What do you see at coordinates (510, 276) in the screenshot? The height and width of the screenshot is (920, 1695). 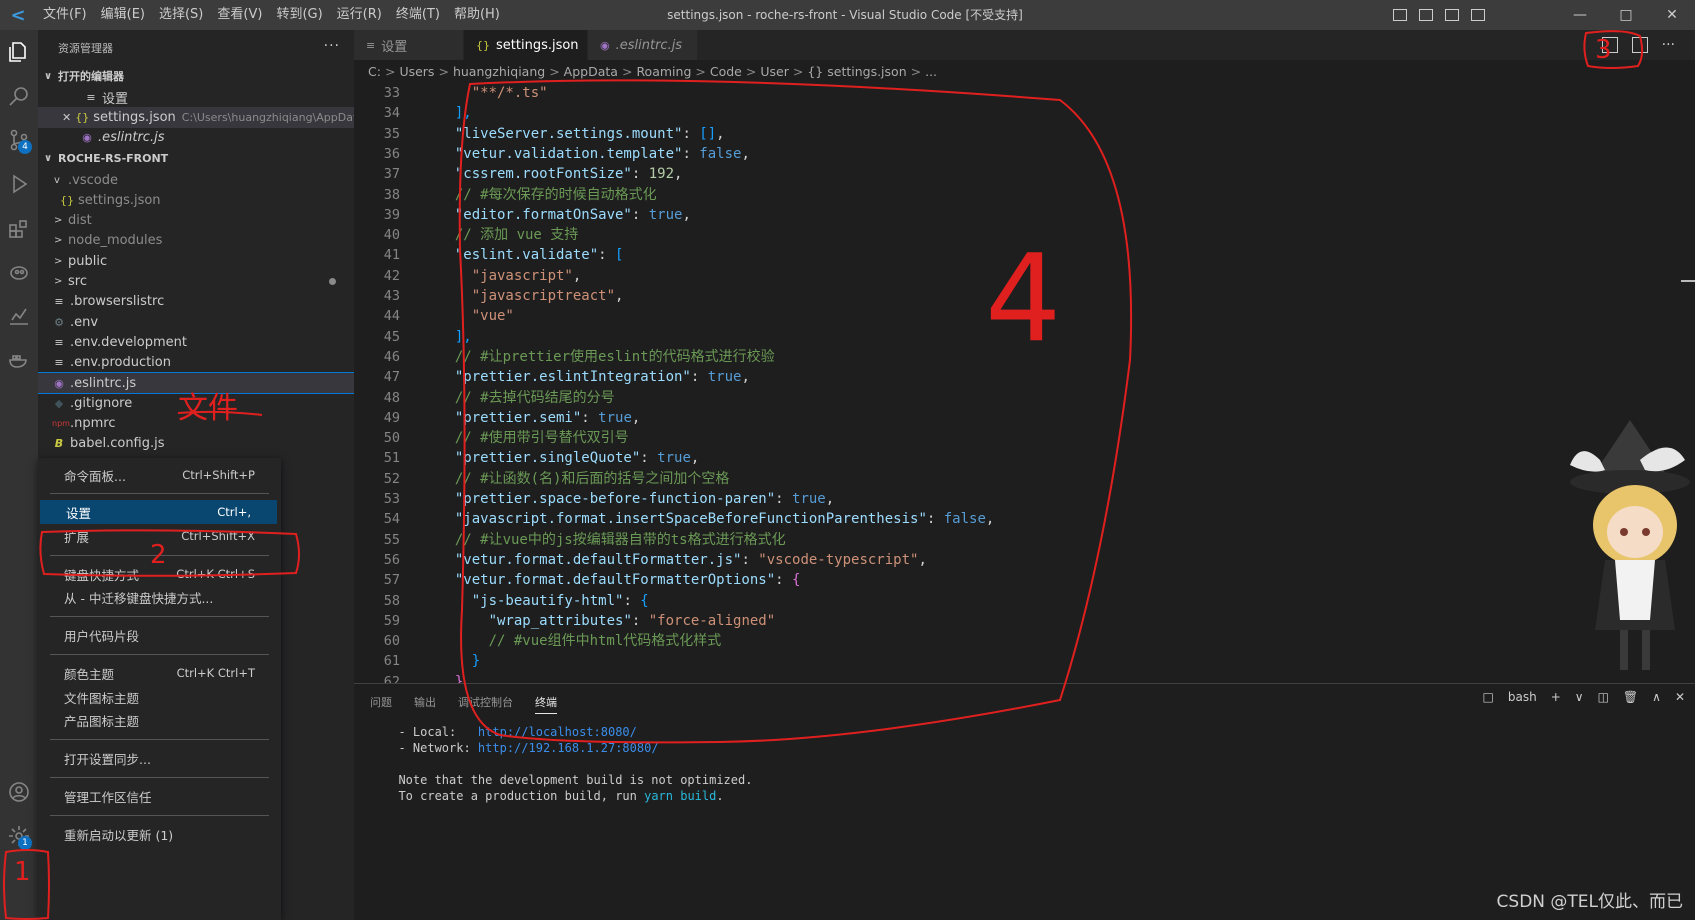 I see `code-text: "javascript",` at bounding box center [510, 276].